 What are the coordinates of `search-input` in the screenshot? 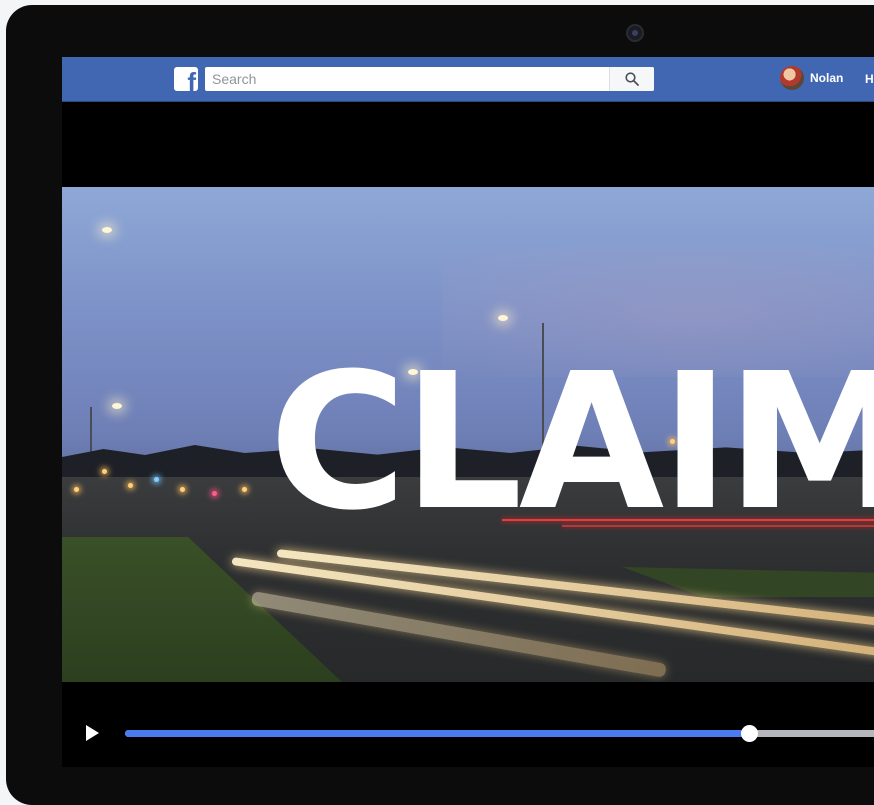 It's located at (407, 79).